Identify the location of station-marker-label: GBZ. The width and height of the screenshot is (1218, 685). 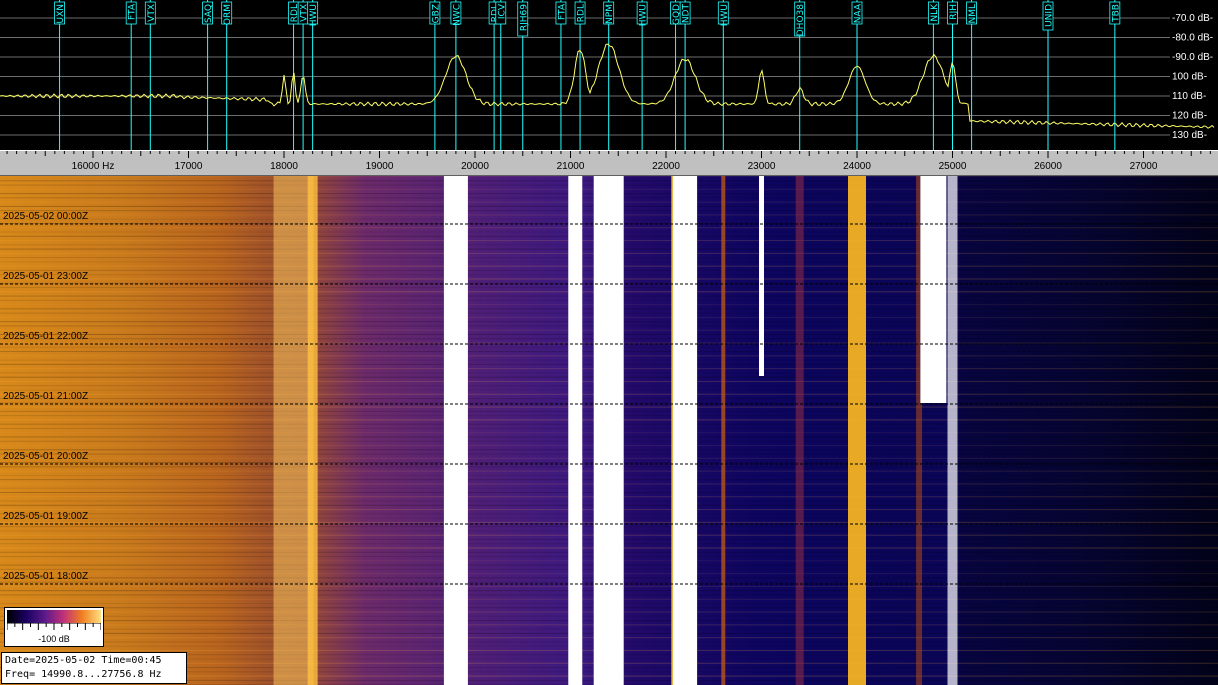
(435, 13).